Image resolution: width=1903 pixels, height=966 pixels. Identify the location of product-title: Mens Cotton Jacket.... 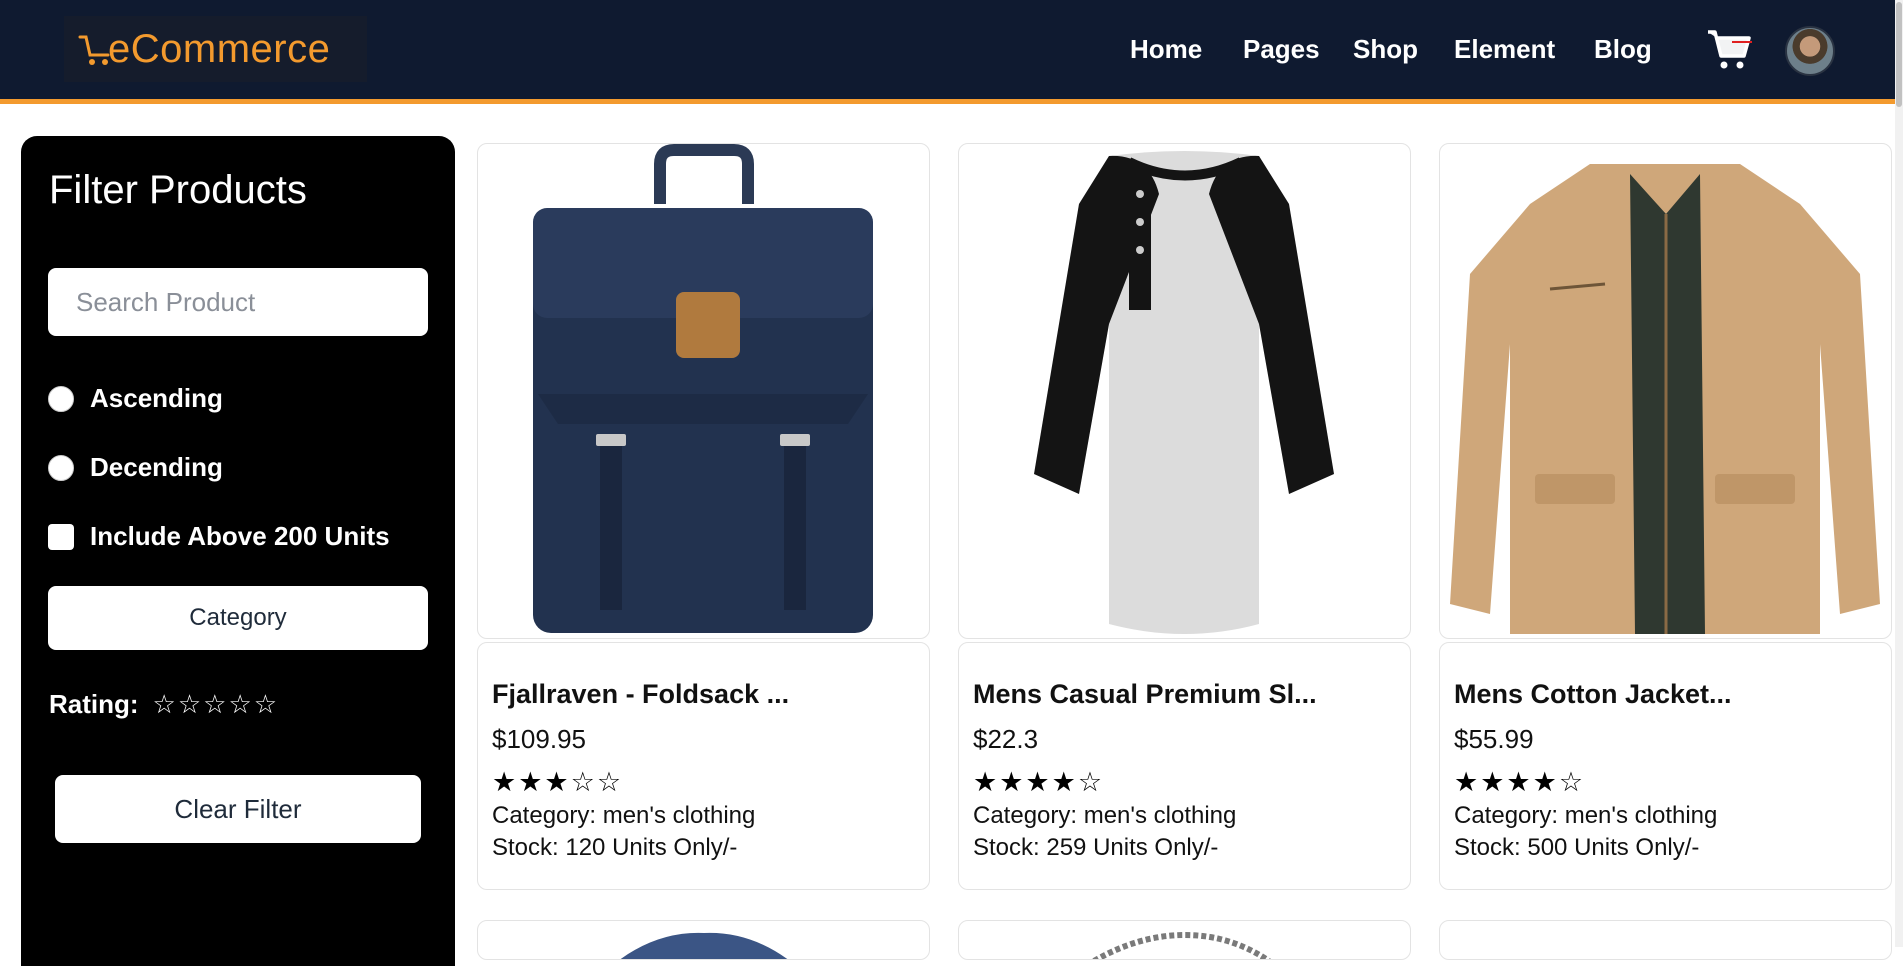
(1665, 694).